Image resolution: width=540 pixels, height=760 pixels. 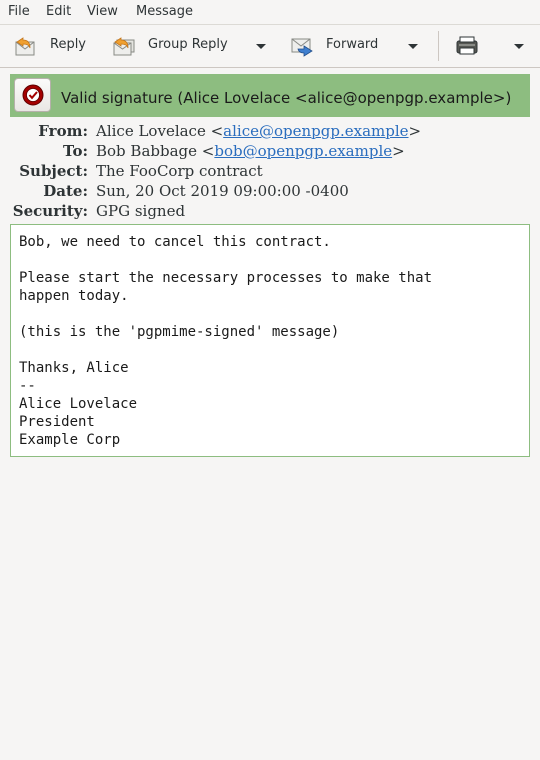 What do you see at coordinates (19, 11) in the screenshot?
I see `menu-file: File` at bounding box center [19, 11].